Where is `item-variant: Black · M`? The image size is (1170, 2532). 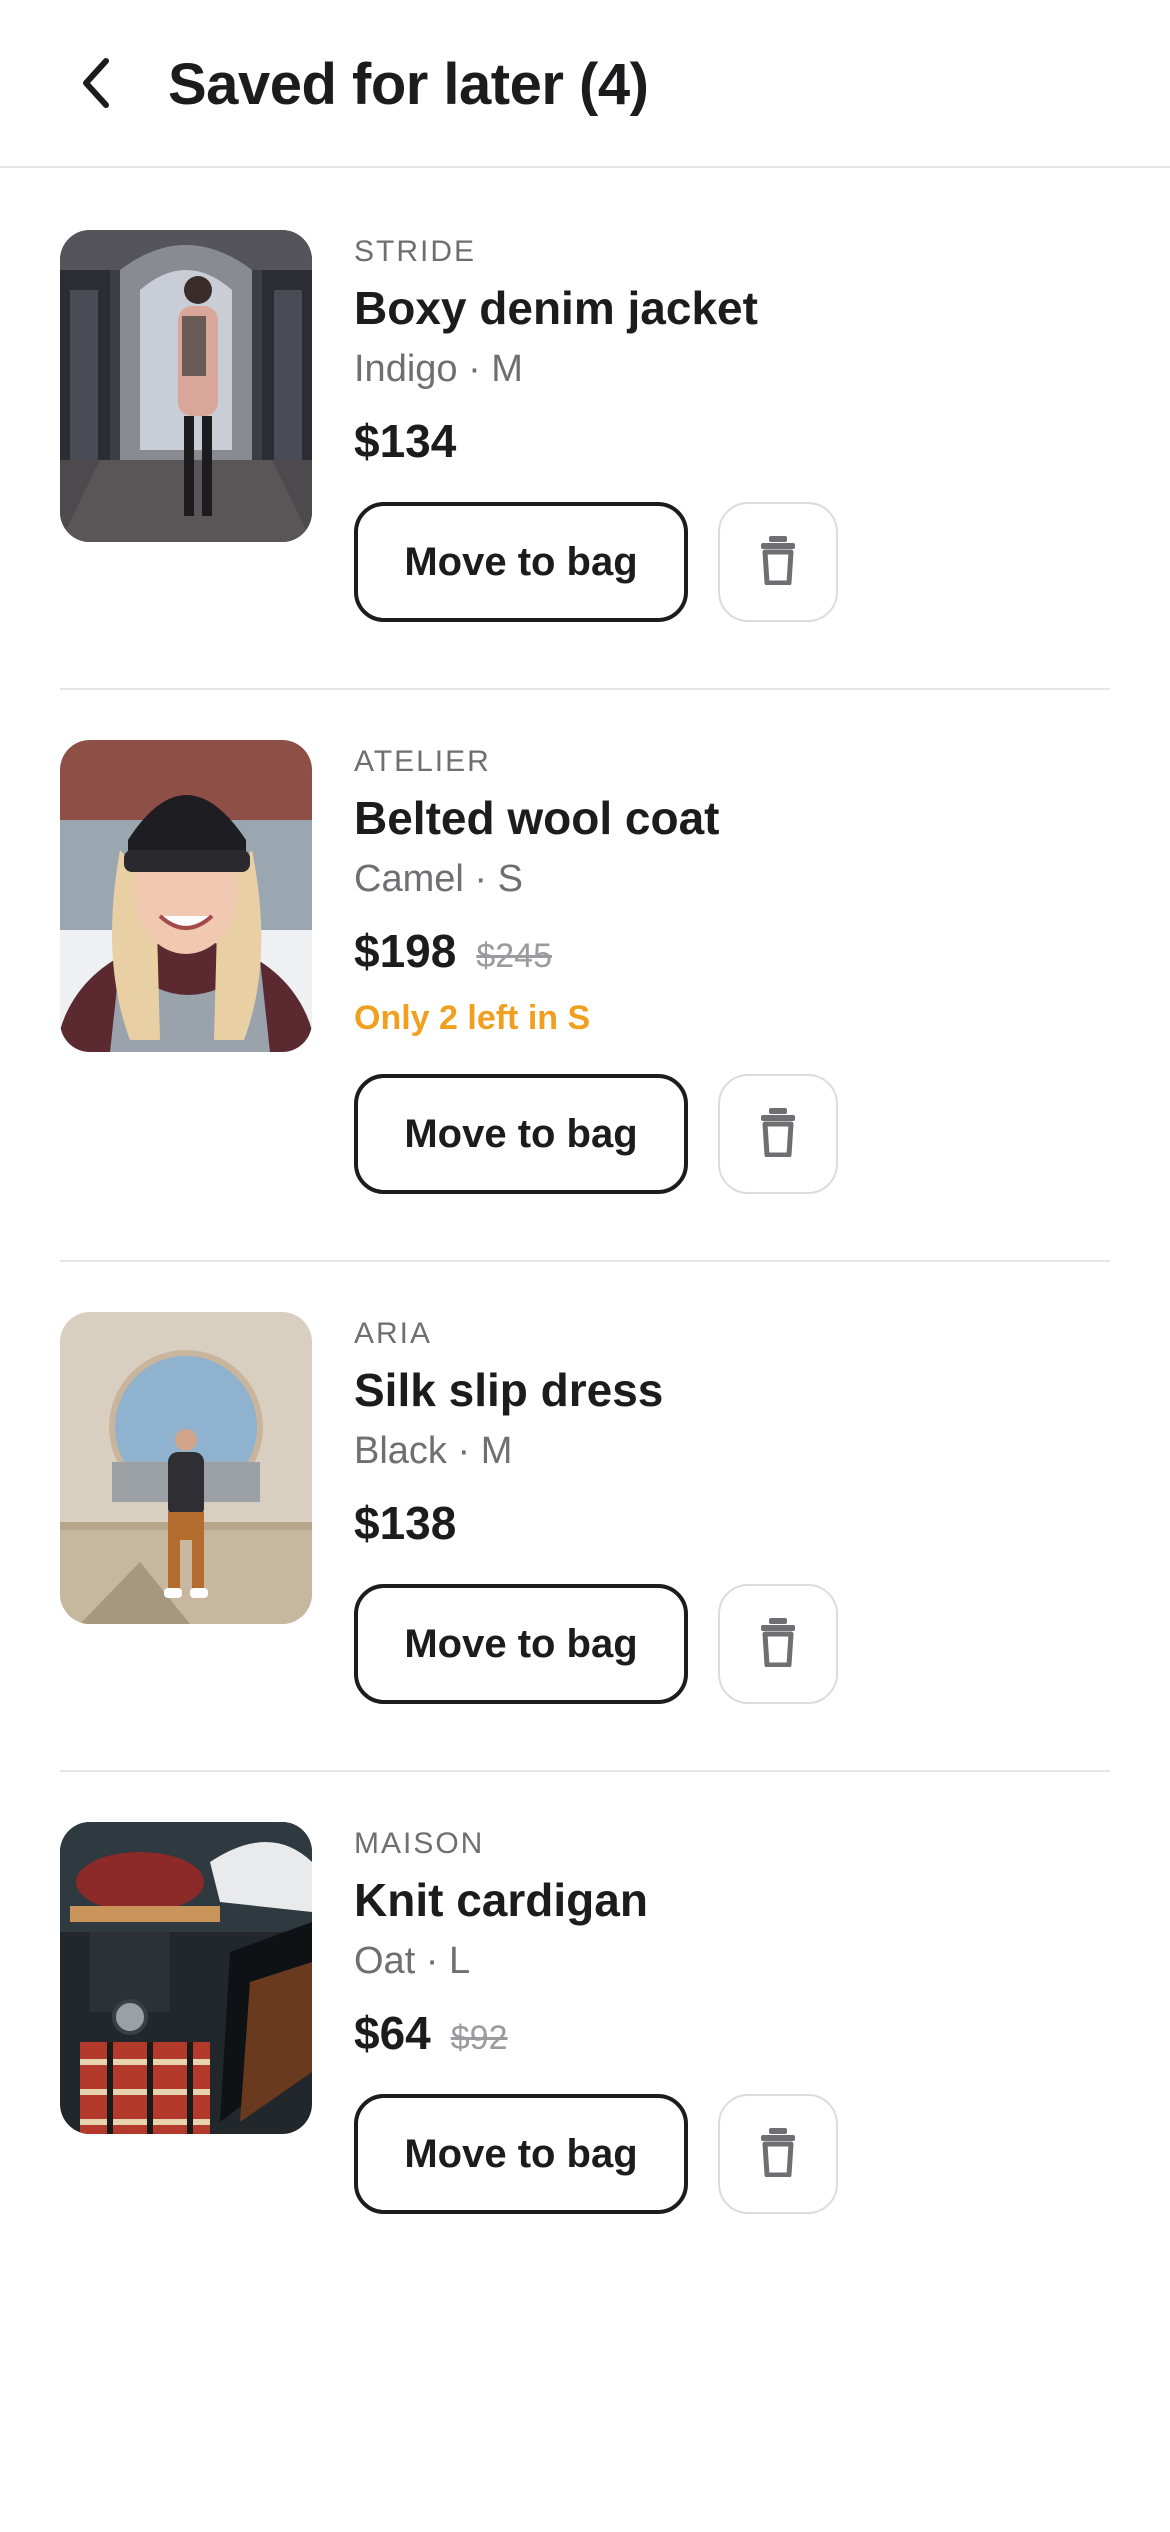 item-variant: Black · M is located at coordinates (433, 1451).